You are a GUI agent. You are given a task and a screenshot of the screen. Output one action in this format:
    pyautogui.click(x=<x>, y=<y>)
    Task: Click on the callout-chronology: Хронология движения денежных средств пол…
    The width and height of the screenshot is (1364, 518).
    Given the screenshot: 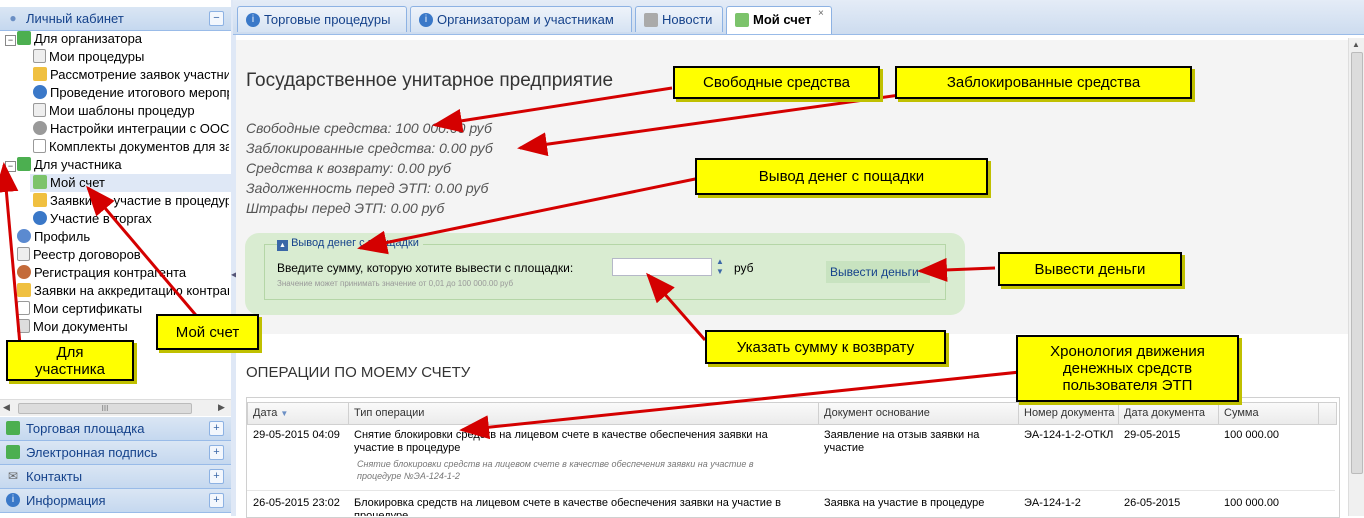 What is the action you would take?
    pyautogui.click(x=1127, y=368)
    